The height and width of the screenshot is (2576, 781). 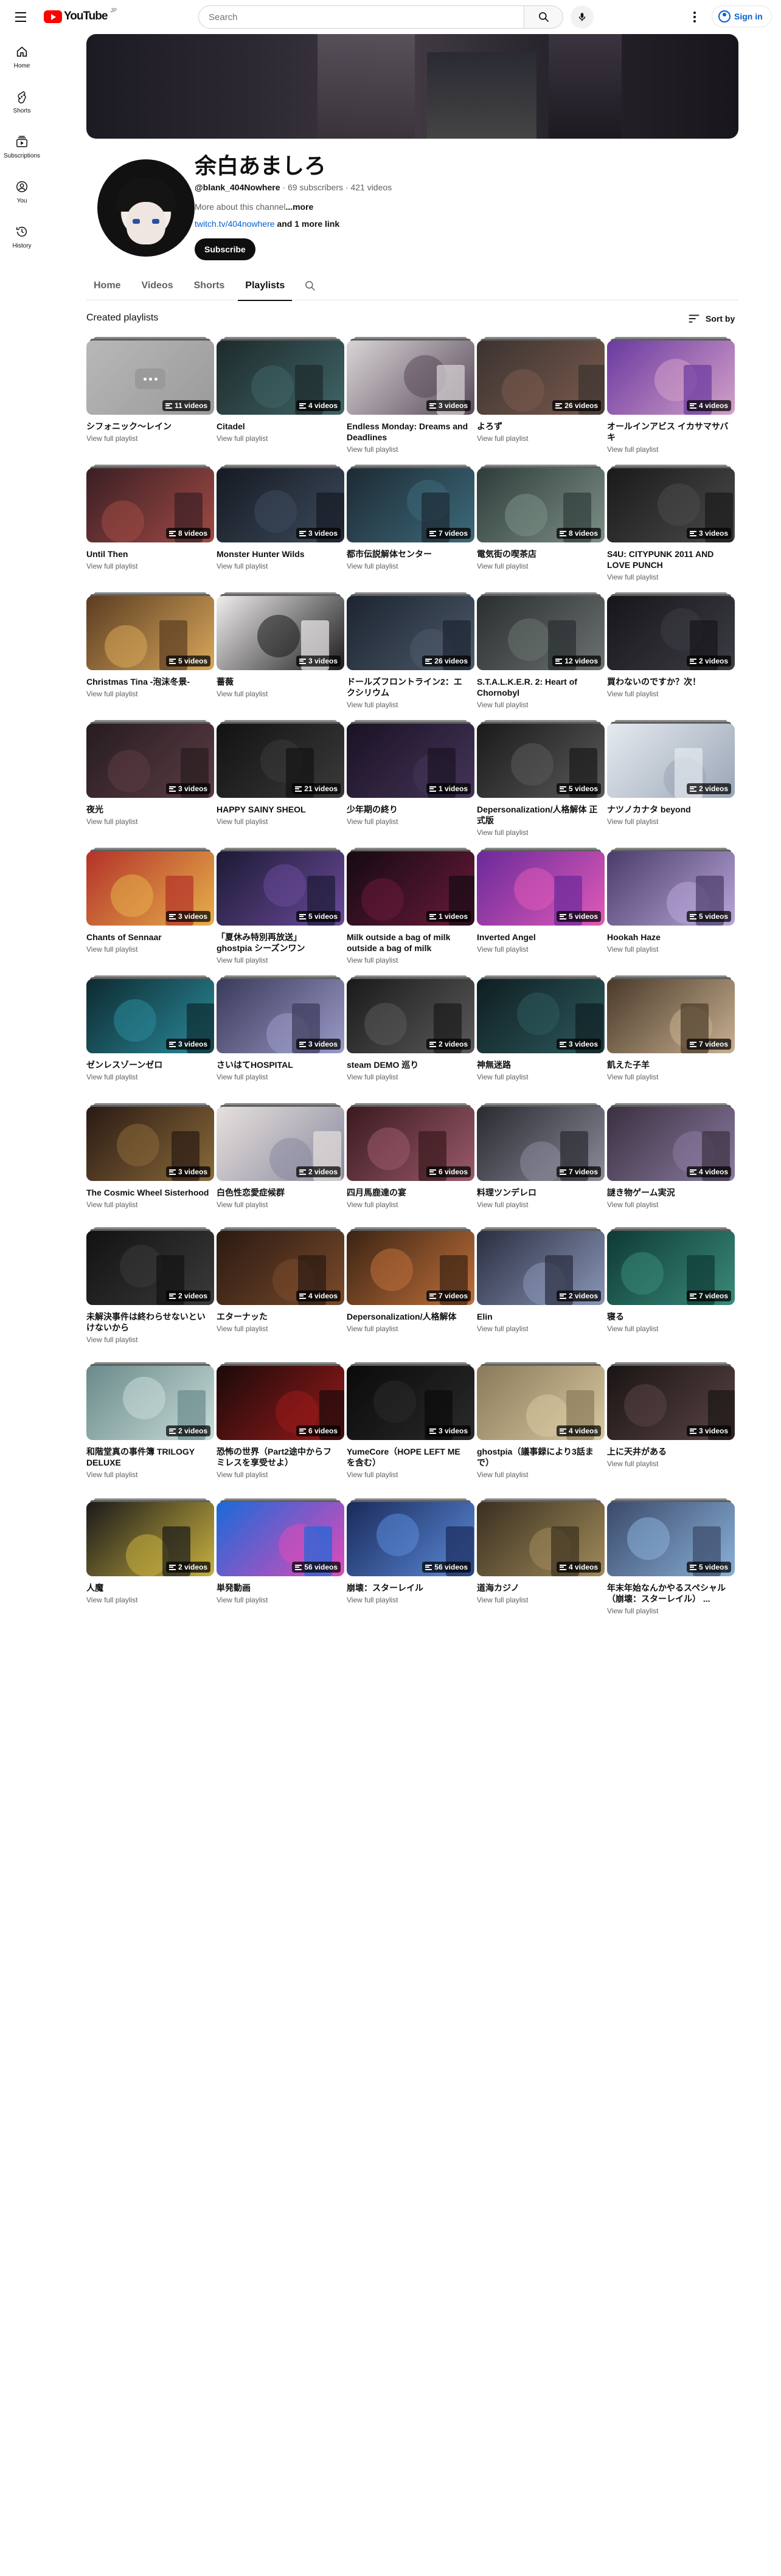 What do you see at coordinates (150, 503) in the screenshot?
I see `playlist-thumbnail-stack: 8 videos` at bounding box center [150, 503].